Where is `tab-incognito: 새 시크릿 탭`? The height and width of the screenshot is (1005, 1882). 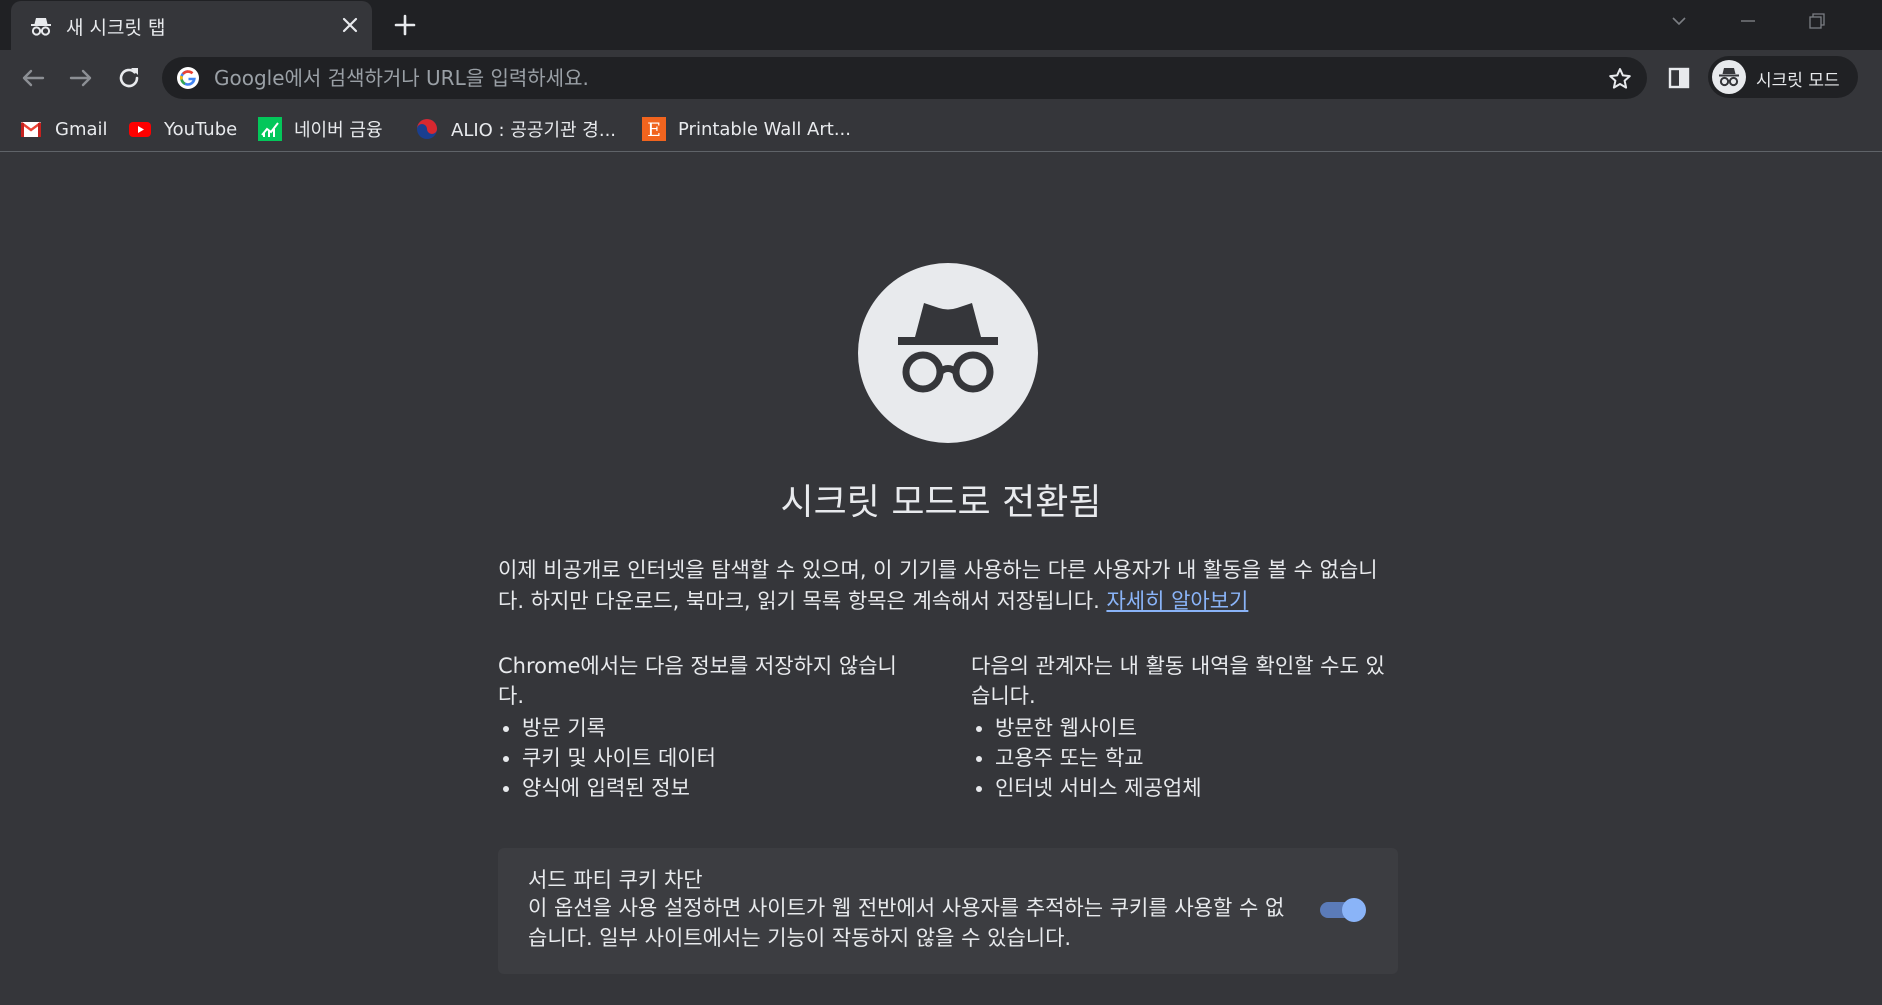 tab-incognito: 새 시크릿 탭 is located at coordinates (191, 25).